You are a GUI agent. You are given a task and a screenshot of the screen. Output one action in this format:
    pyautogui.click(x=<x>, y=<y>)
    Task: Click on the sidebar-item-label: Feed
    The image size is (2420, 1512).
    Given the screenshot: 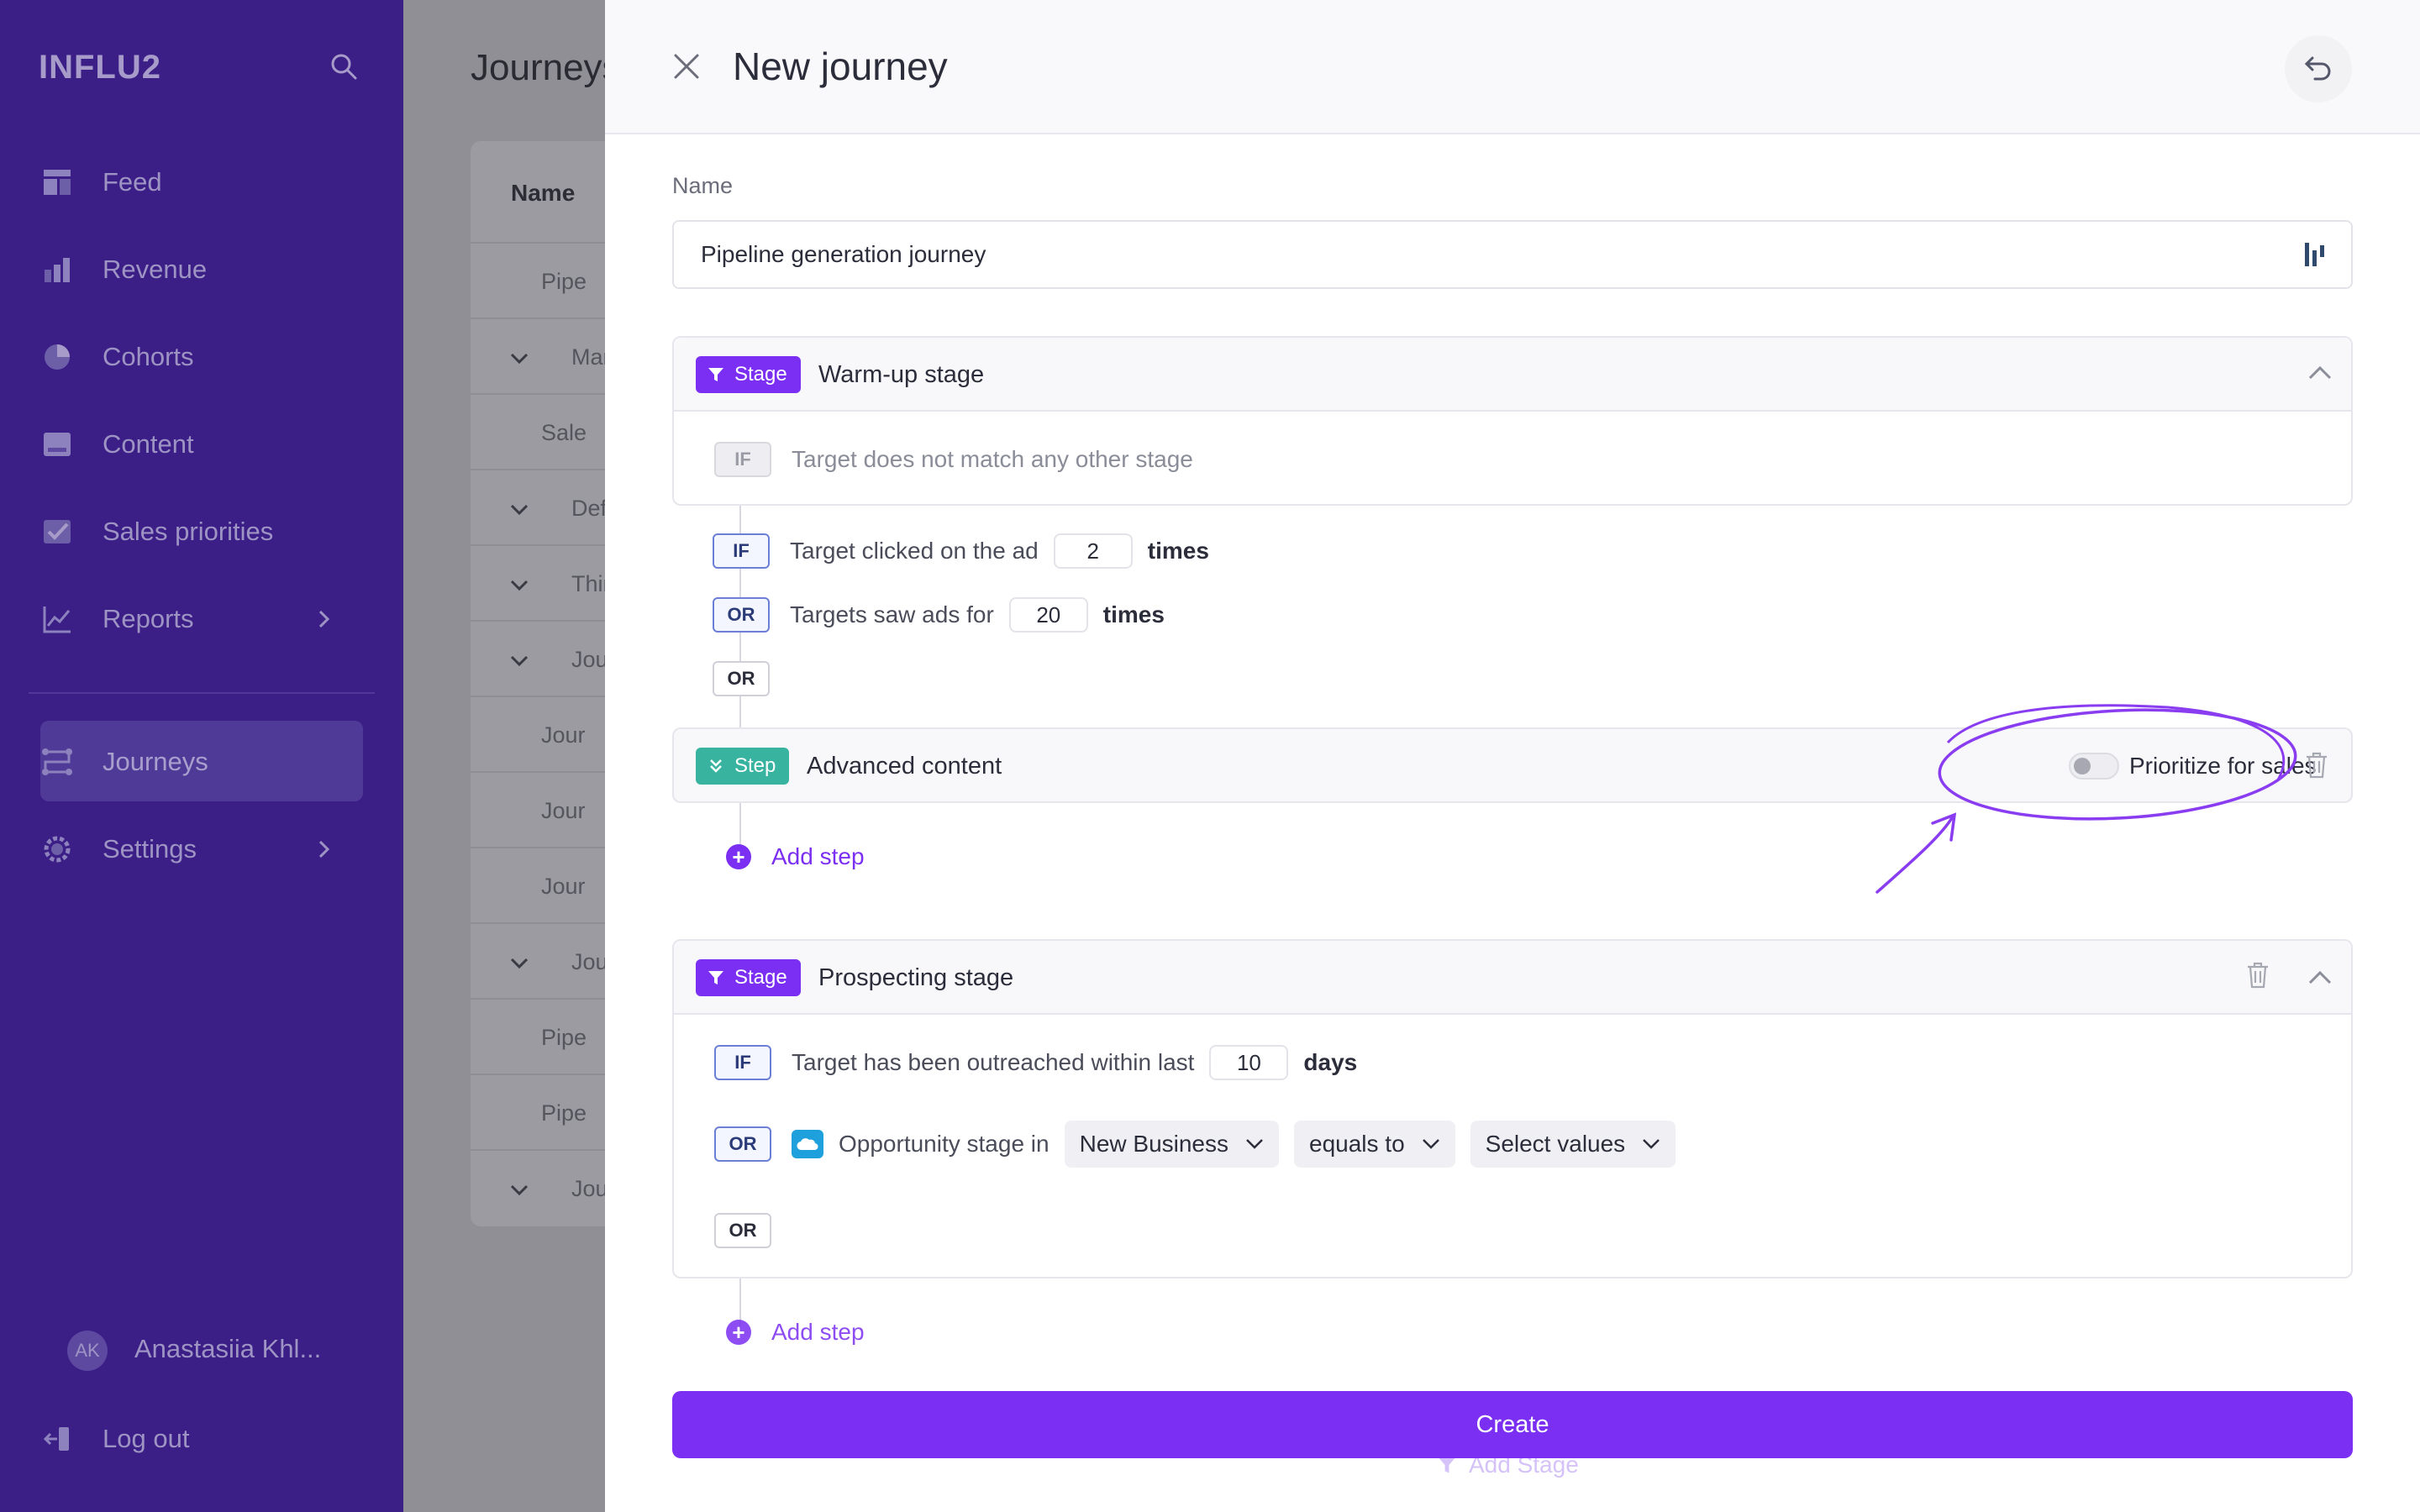 What is the action you would take?
    pyautogui.click(x=132, y=182)
    